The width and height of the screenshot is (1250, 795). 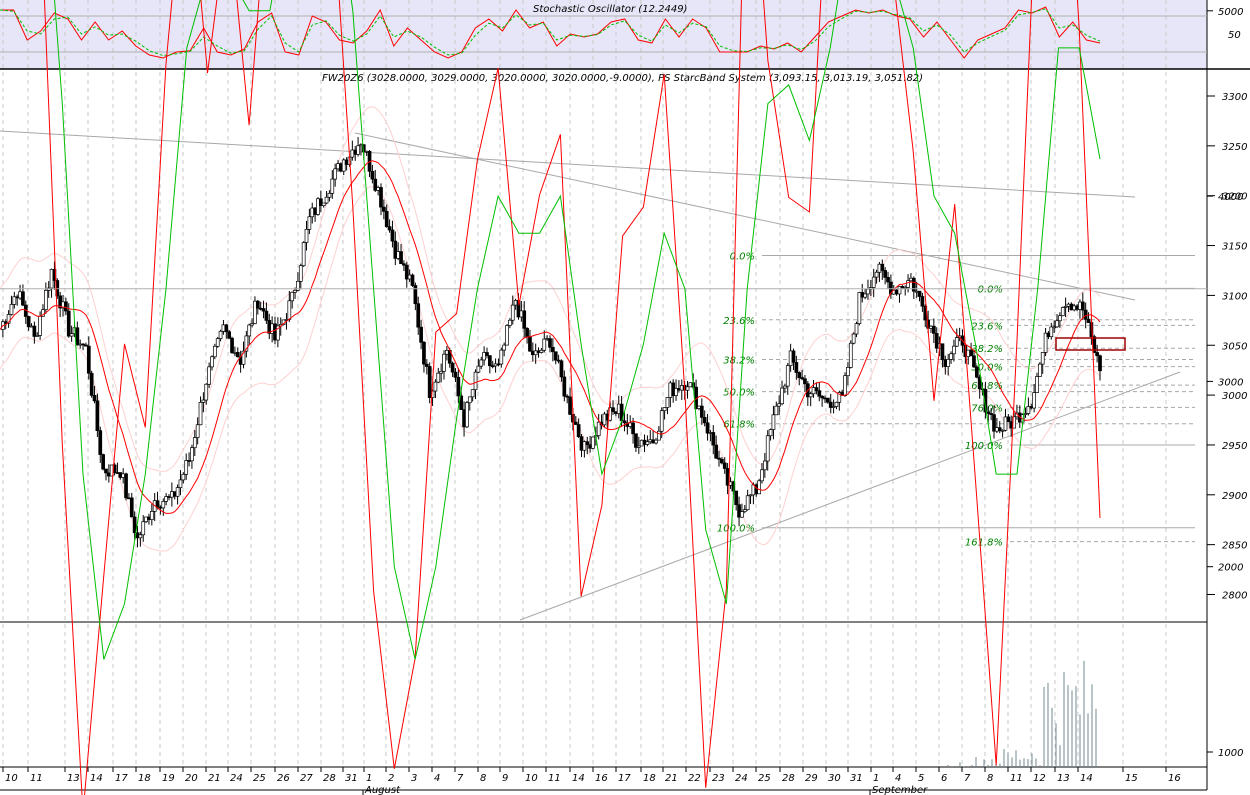 I want to click on x-tick-label: 10, so click(x=531, y=778).